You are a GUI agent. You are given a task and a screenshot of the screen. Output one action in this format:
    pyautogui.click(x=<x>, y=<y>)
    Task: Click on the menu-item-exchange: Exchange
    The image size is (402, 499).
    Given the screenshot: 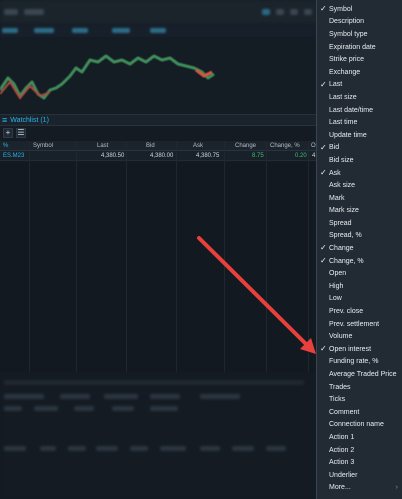 What is the action you would take?
    pyautogui.click(x=359, y=72)
    